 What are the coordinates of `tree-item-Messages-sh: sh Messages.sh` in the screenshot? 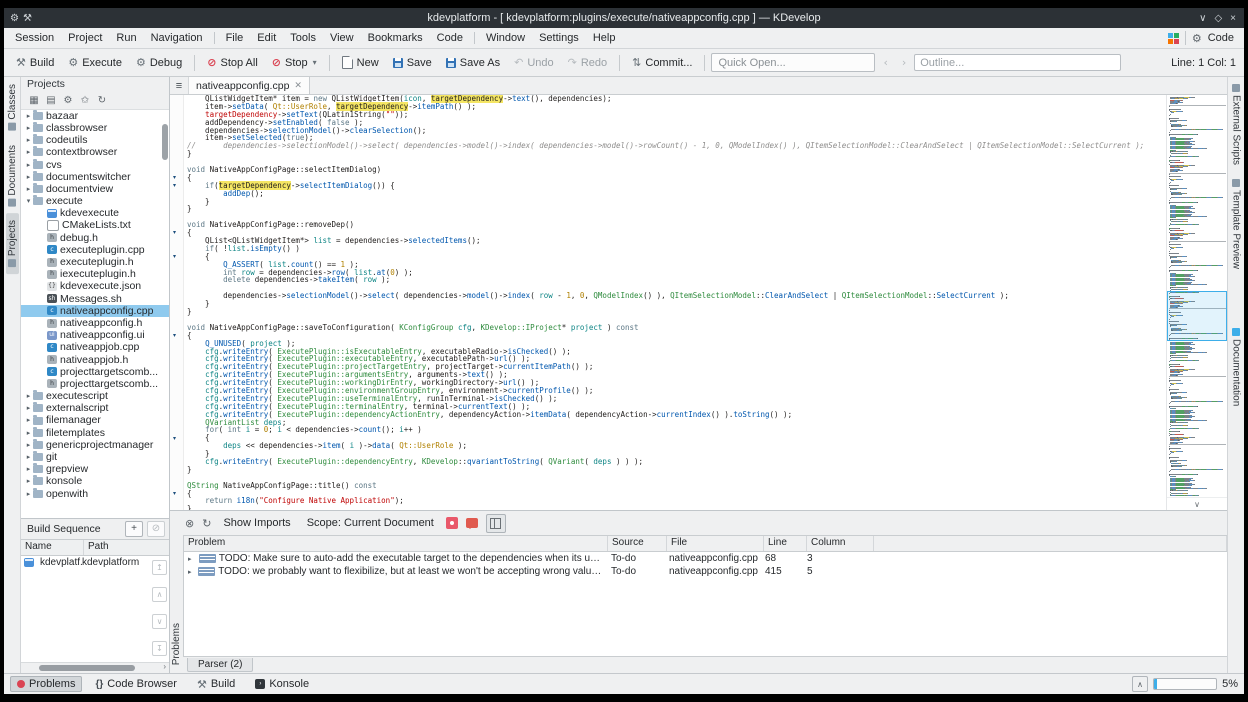 It's located at (95, 299).